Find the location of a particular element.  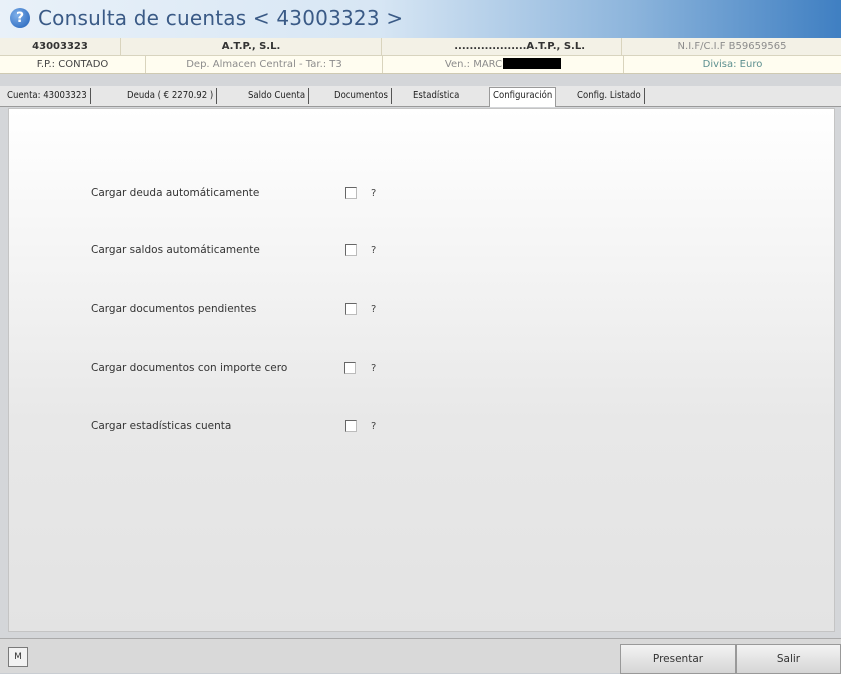

payment-method: F.P.: CONTADO is located at coordinates (73, 64).